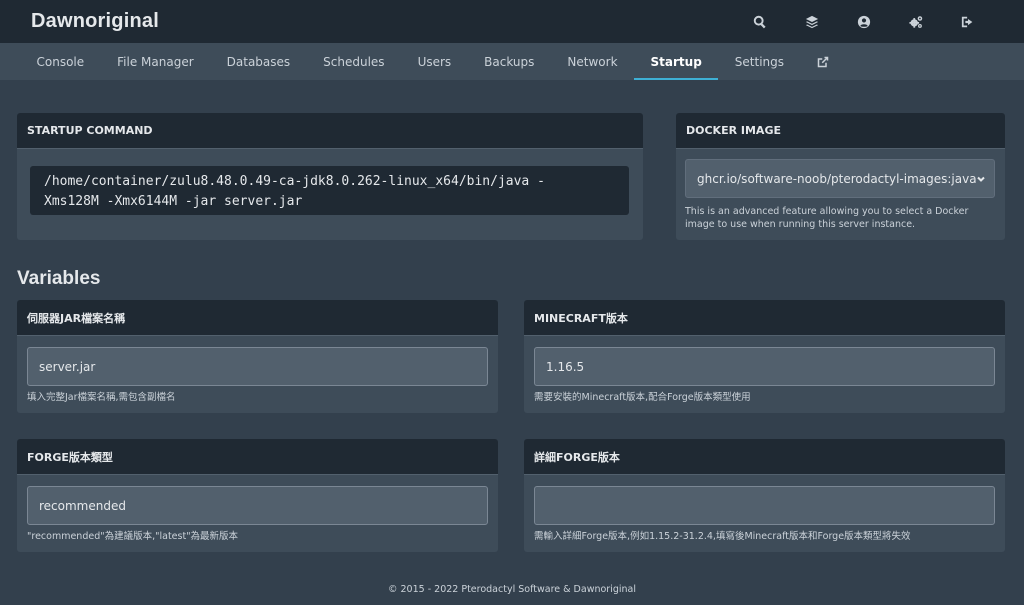  What do you see at coordinates (512, 21) in the screenshot?
I see `top-bar: Dawnoriginal` at bounding box center [512, 21].